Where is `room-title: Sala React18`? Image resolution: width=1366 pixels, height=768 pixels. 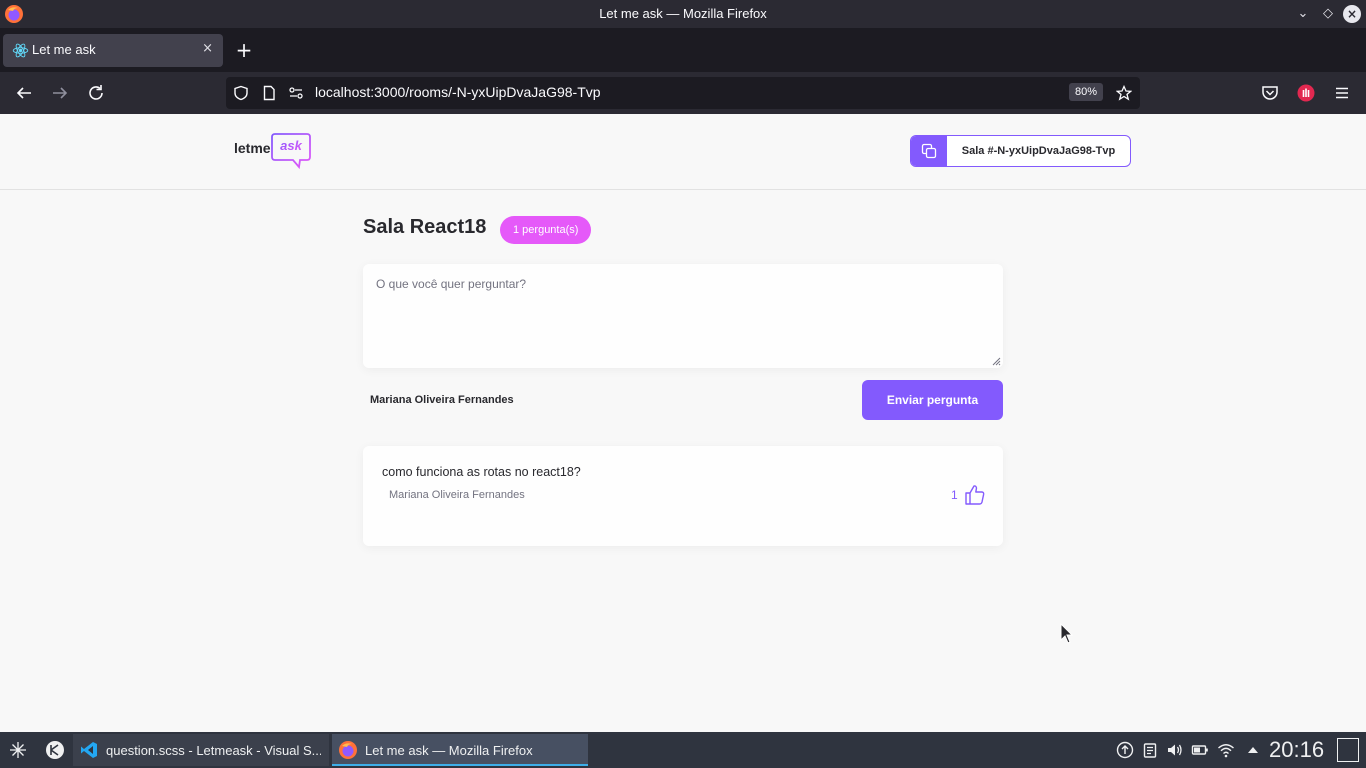
room-title: Sala React18 is located at coordinates (425, 227).